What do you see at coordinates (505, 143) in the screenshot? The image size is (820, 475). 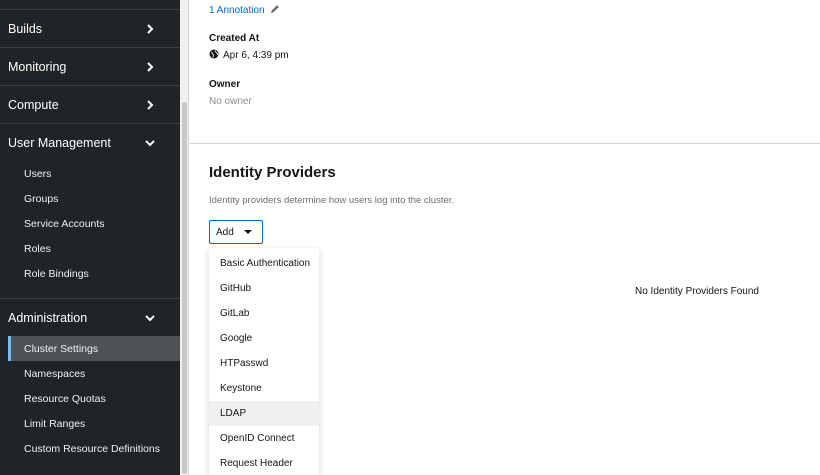 I see `section-divider` at bounding box center [505, 143].